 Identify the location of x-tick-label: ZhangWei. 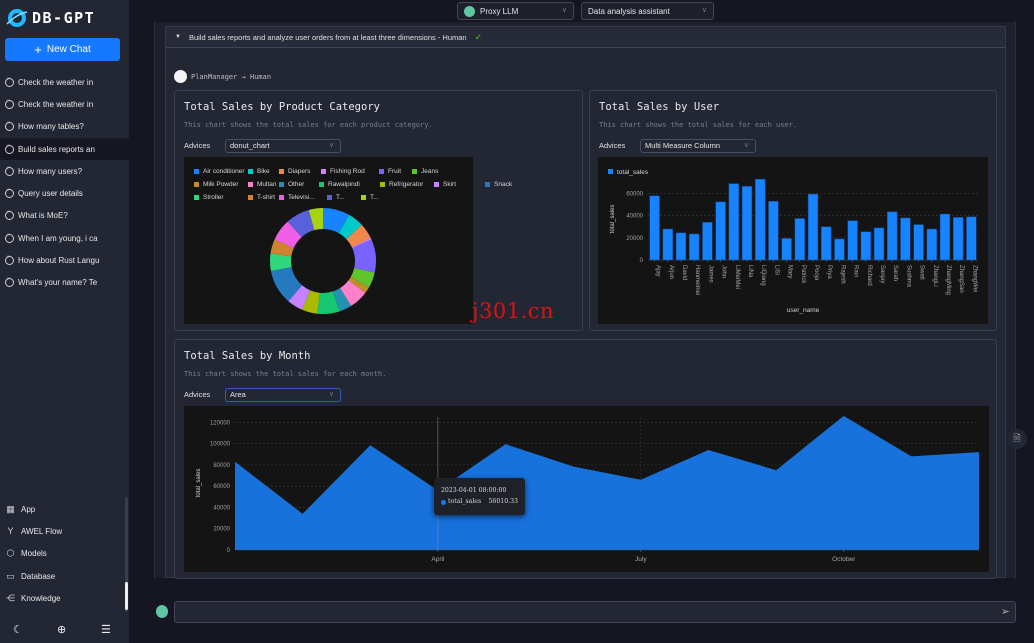
(974, 278).